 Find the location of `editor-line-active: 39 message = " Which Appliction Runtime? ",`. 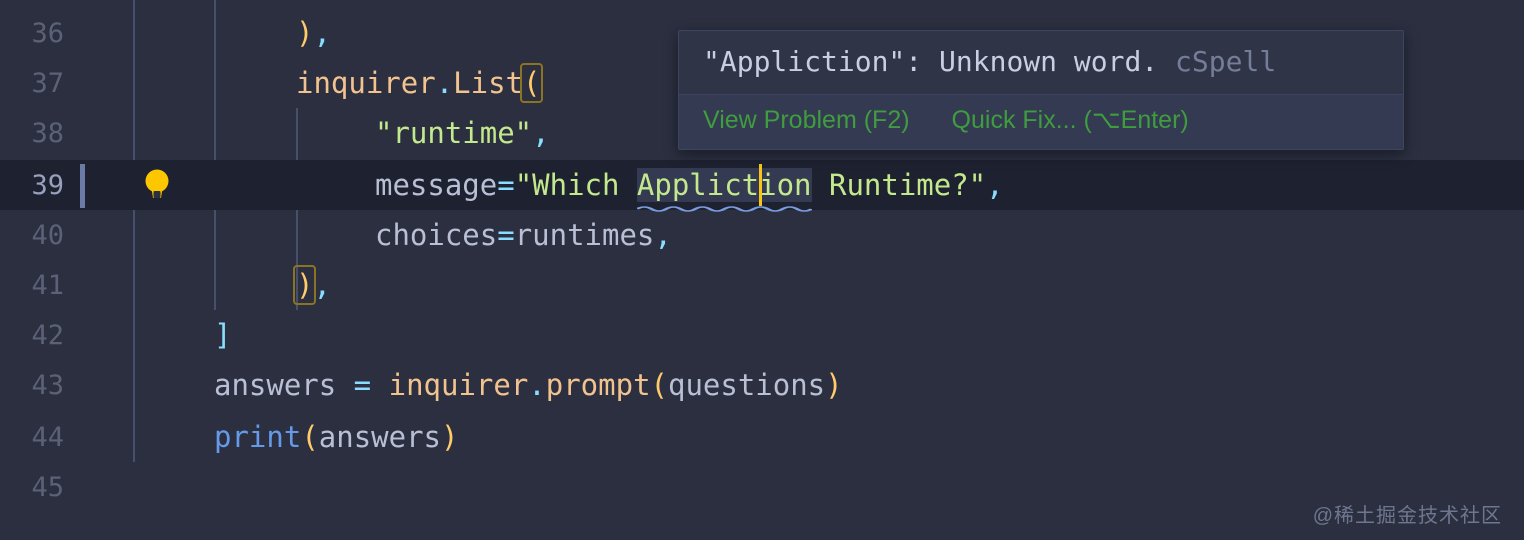

editor-line-active: 39 message = " Which Appliction Runtime? ", is located at coordinates (762, 186).